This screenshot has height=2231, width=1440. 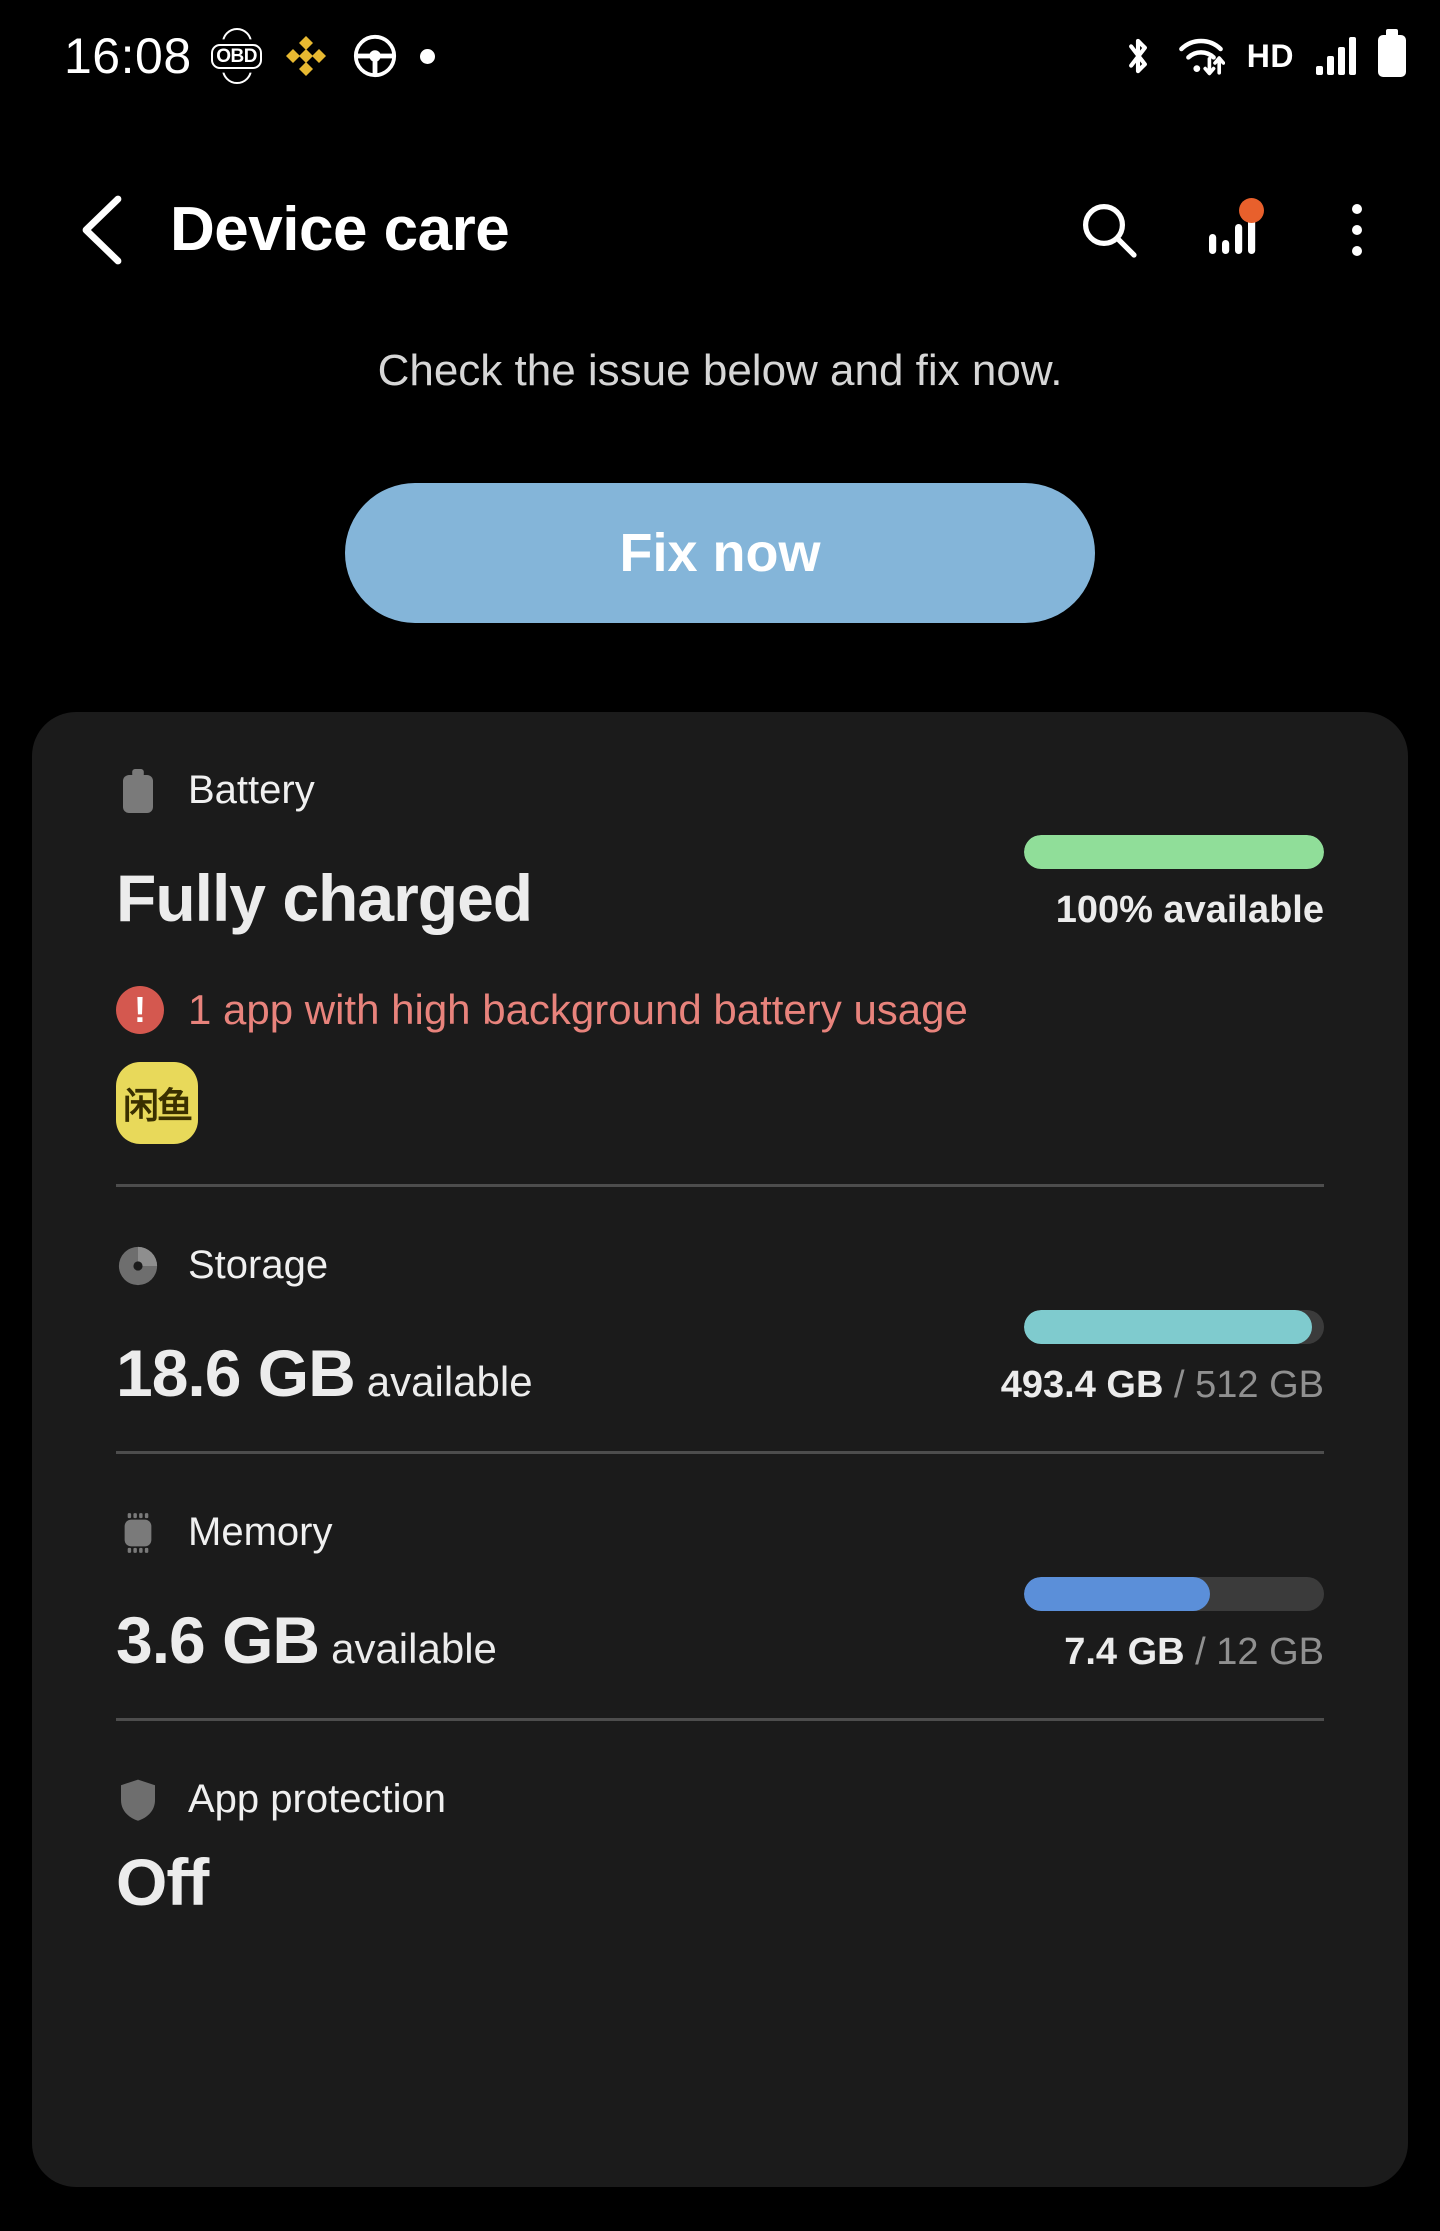 I want to click on storage-total: 512 GB, so click(x=1259, y=1385).